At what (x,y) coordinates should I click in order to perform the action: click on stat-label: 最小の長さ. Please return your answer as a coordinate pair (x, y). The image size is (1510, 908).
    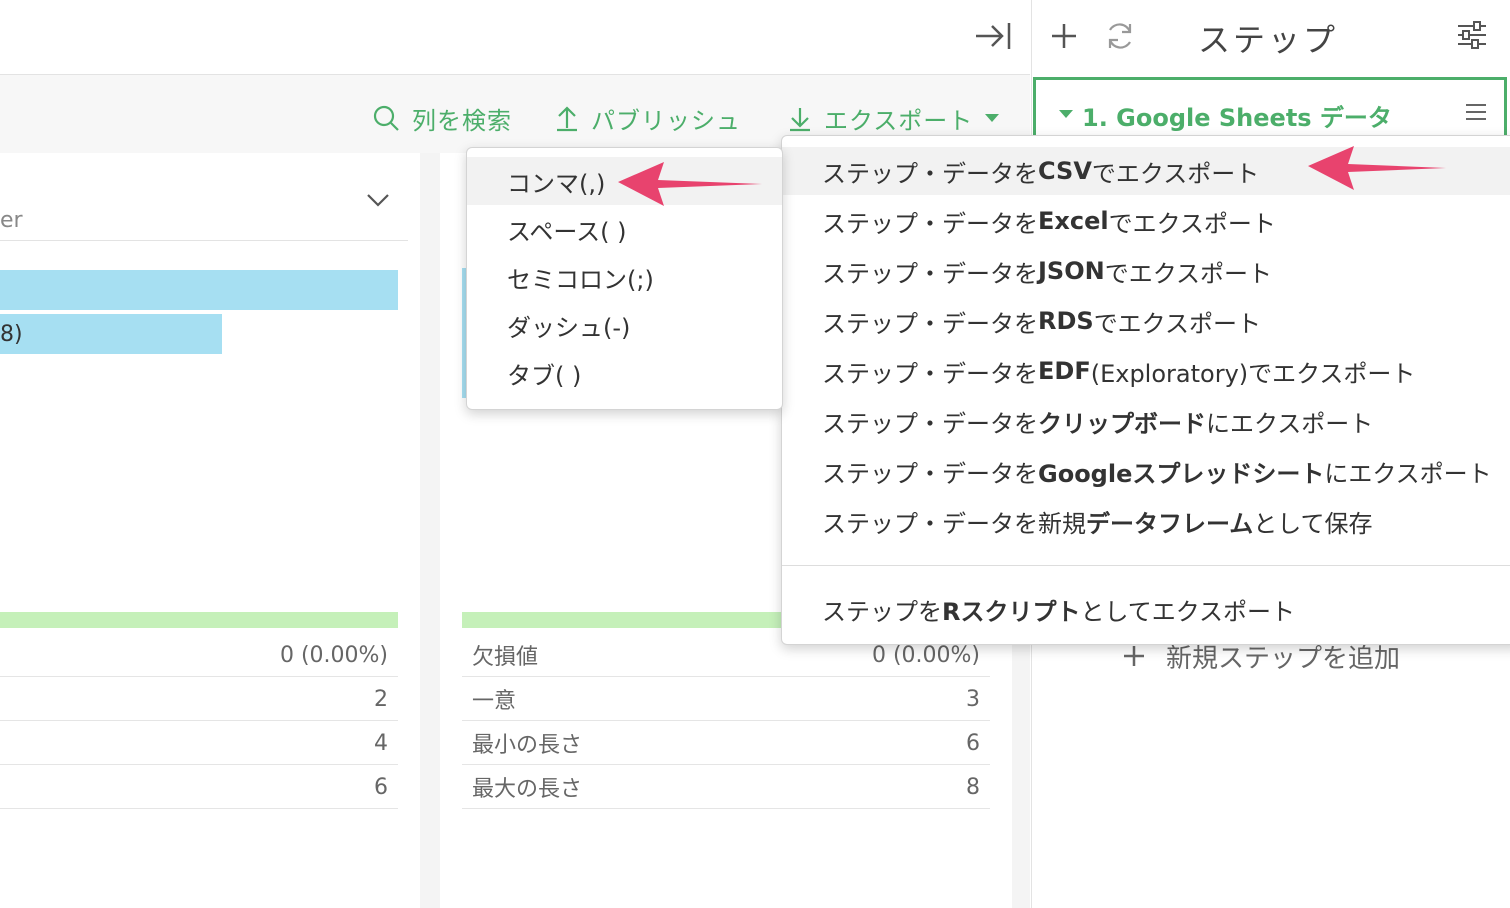
    Looking at the image, I should click on (527, 745).